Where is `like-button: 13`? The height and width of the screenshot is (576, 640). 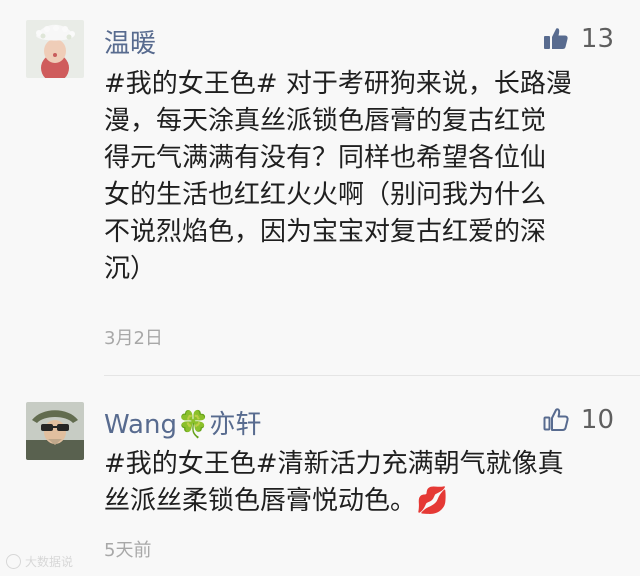 like-button: 13 is located at coordinates (578, 39).